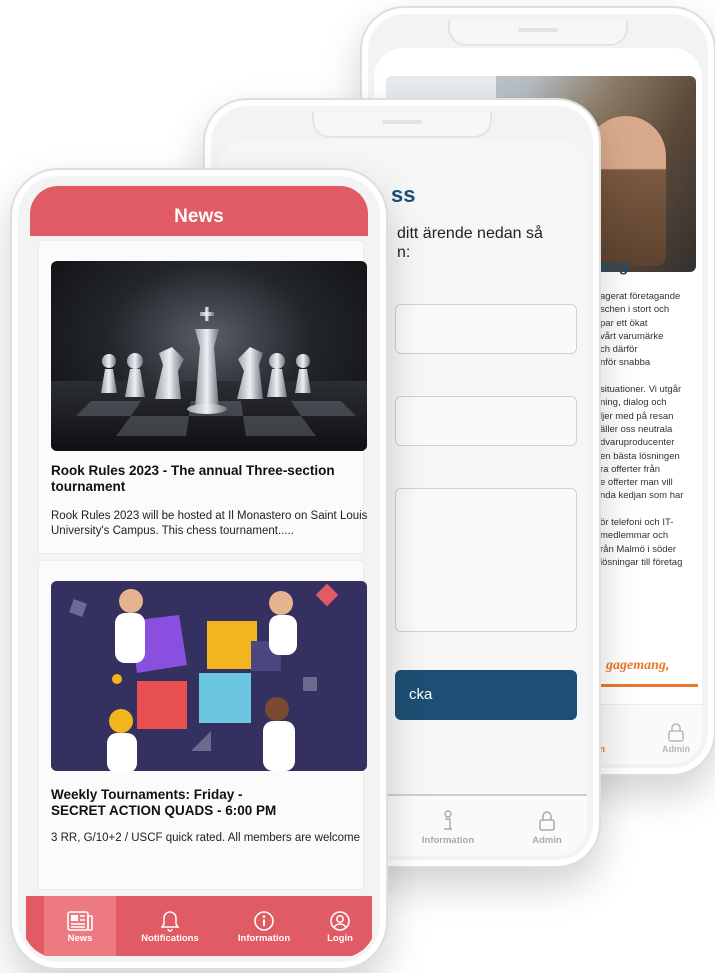 The image size is (715, 973). What do you see at coordinates (80, 938) in the screenshot?
I see `nav-label: News` at bounding box center [80, 938].